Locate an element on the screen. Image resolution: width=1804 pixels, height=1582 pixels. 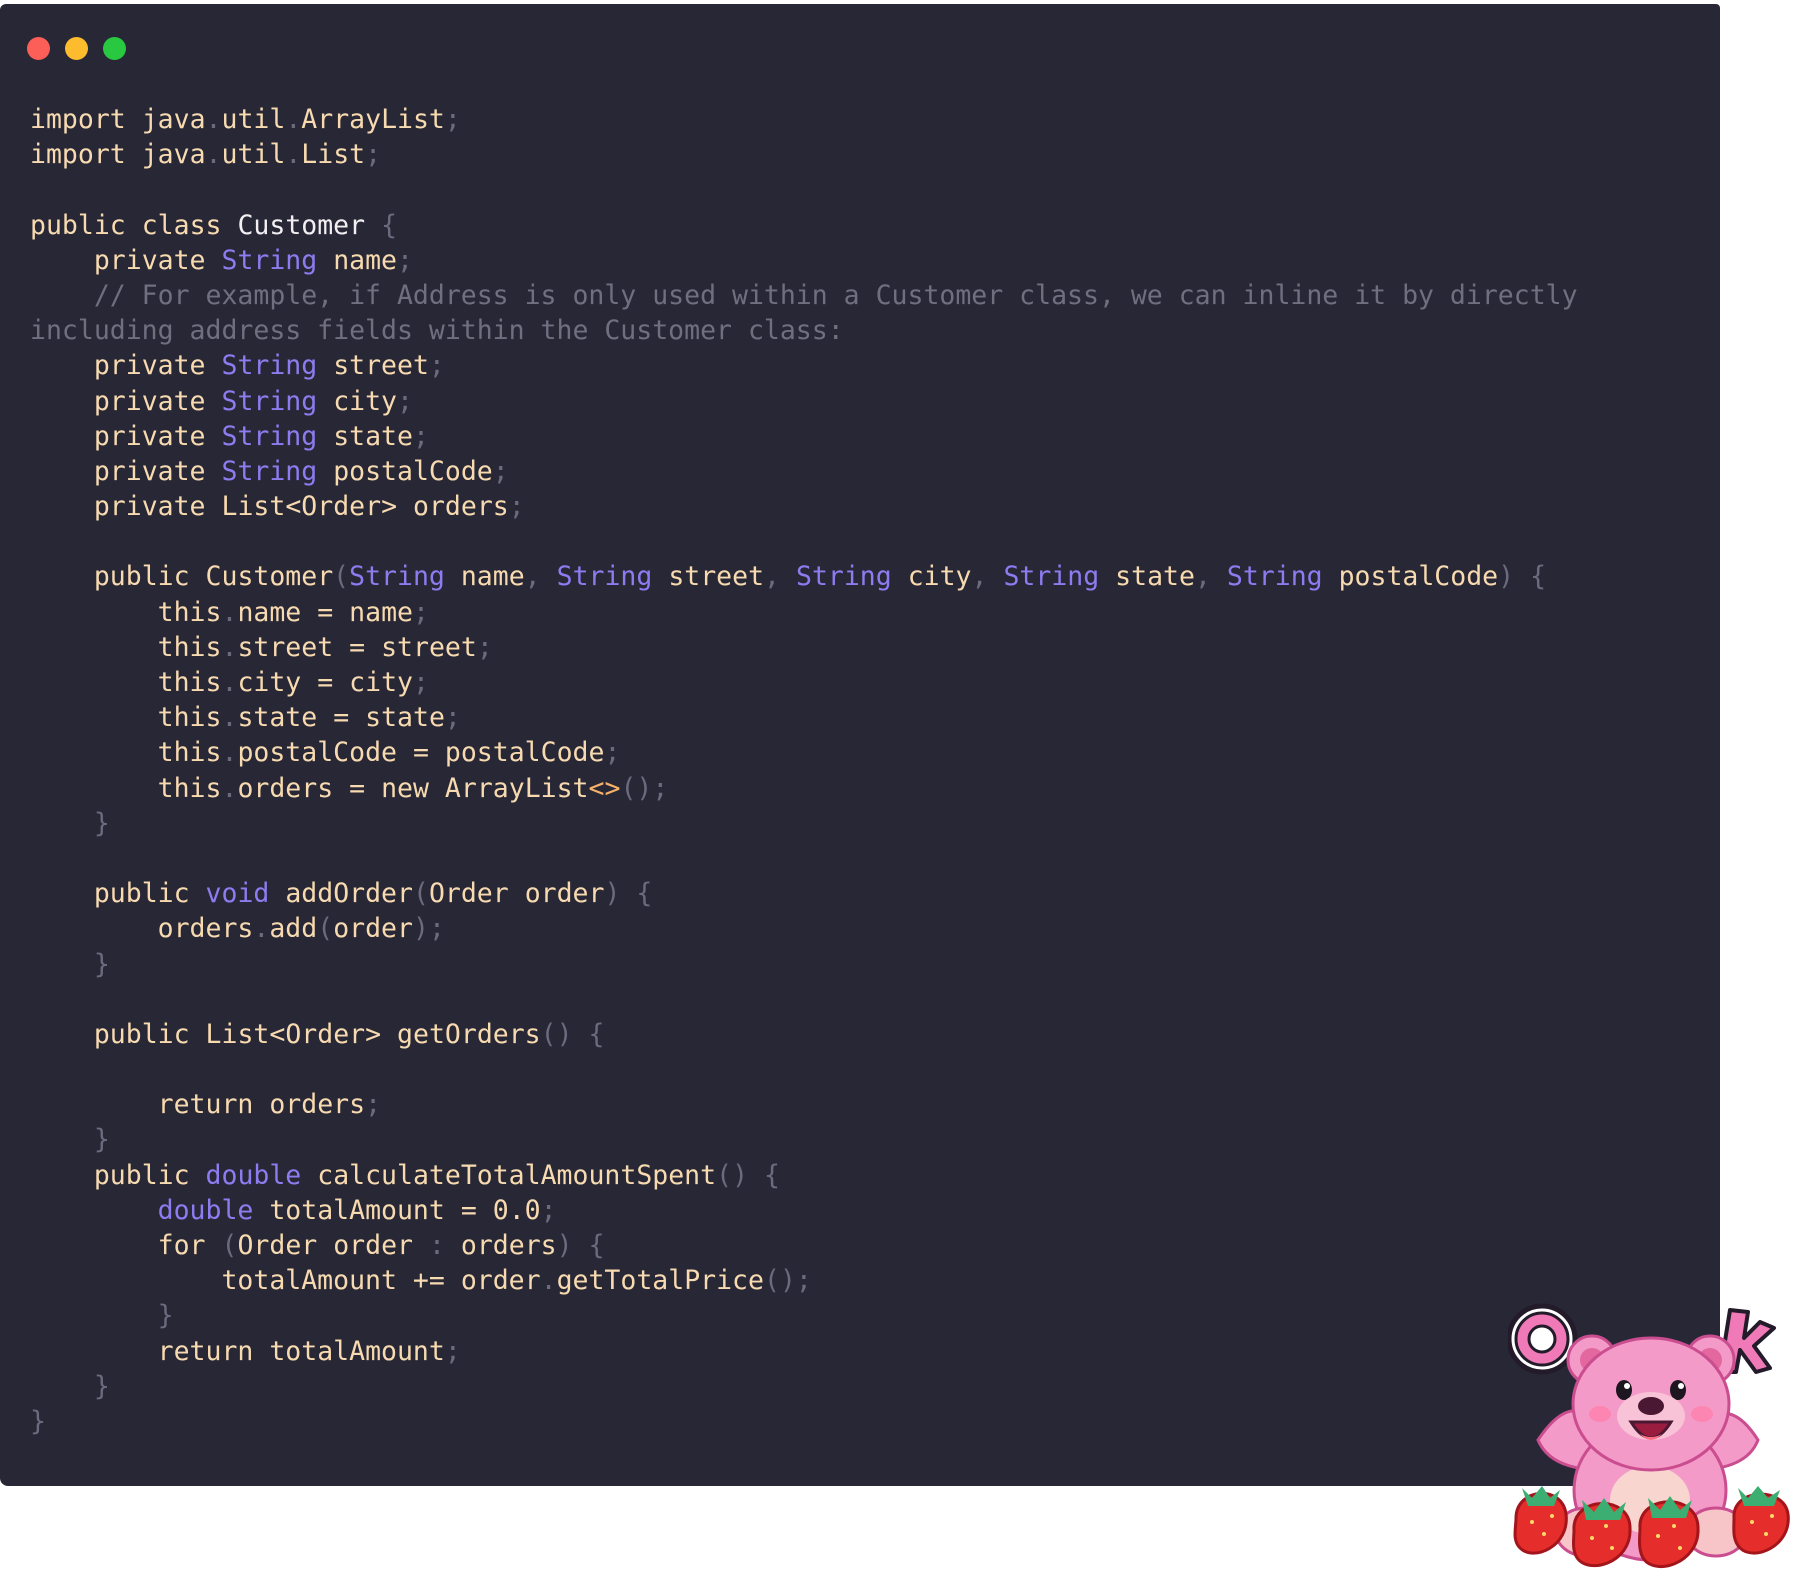
code-line: private String street; is located at coordinates (269, 366).